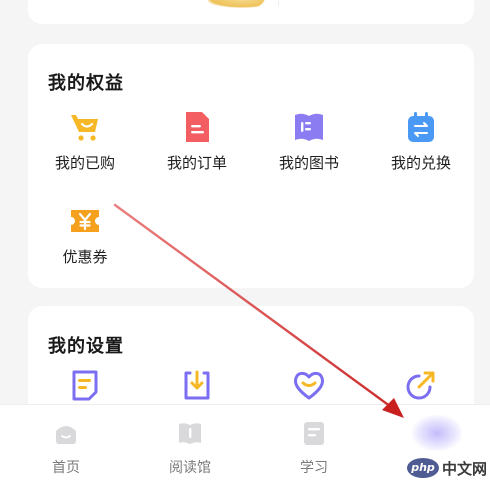 This screenshot has width=490, height=485. Describe the element at coordinates (236, 4) in the screenshot. I see `banner-image` at that location.